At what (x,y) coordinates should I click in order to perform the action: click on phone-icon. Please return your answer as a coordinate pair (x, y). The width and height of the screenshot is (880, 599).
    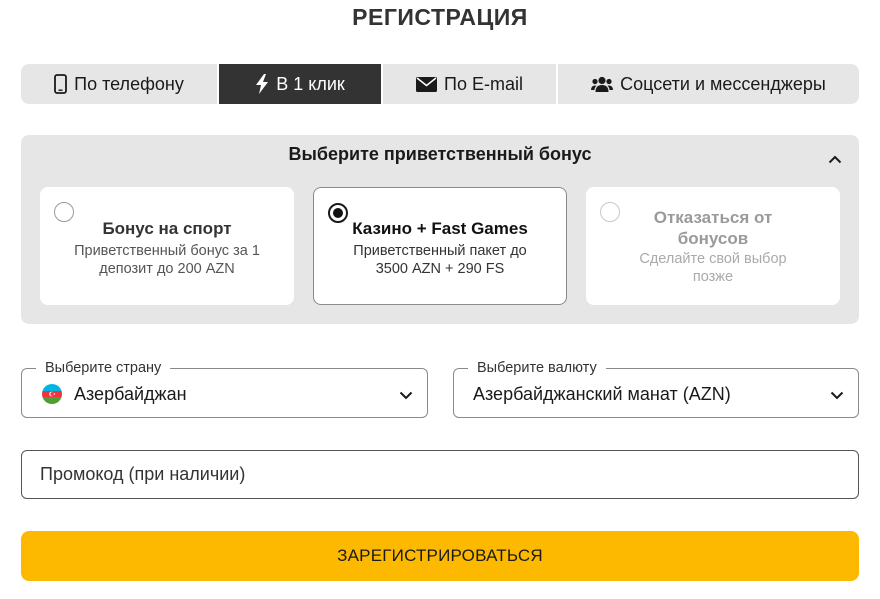
    Looking at the image, I should click on (61, 84).